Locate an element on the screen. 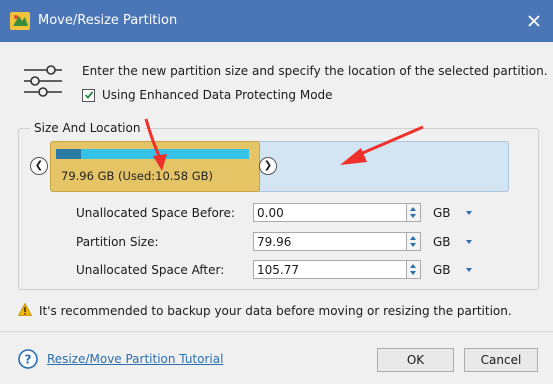 This screenshot has height=384, width=553. after-space-unit: GB is located at coordinates (442, 270).